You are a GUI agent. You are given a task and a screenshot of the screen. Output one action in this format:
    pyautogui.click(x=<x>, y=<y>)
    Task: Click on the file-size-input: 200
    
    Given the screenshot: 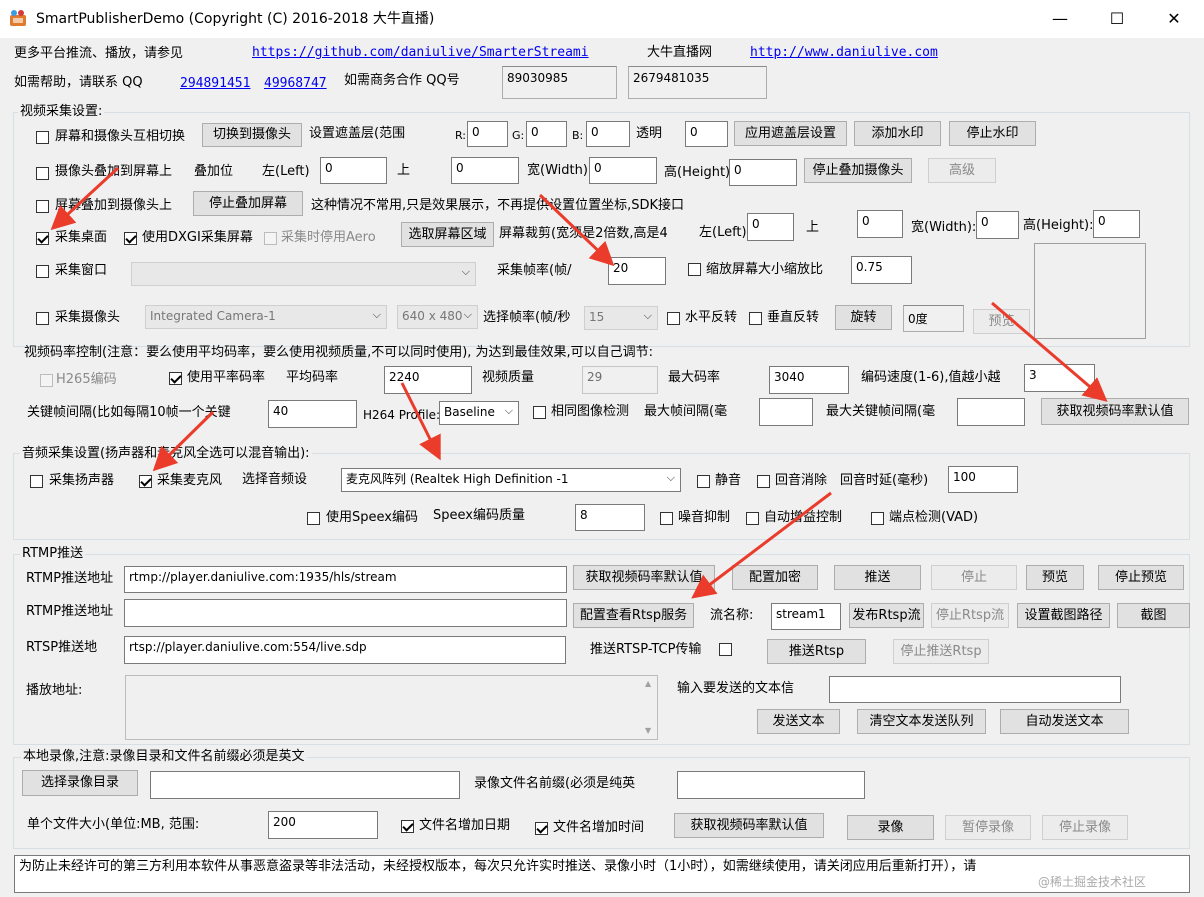 What is the action you would take?
    pyautogui.click(x=323, y=825)
    